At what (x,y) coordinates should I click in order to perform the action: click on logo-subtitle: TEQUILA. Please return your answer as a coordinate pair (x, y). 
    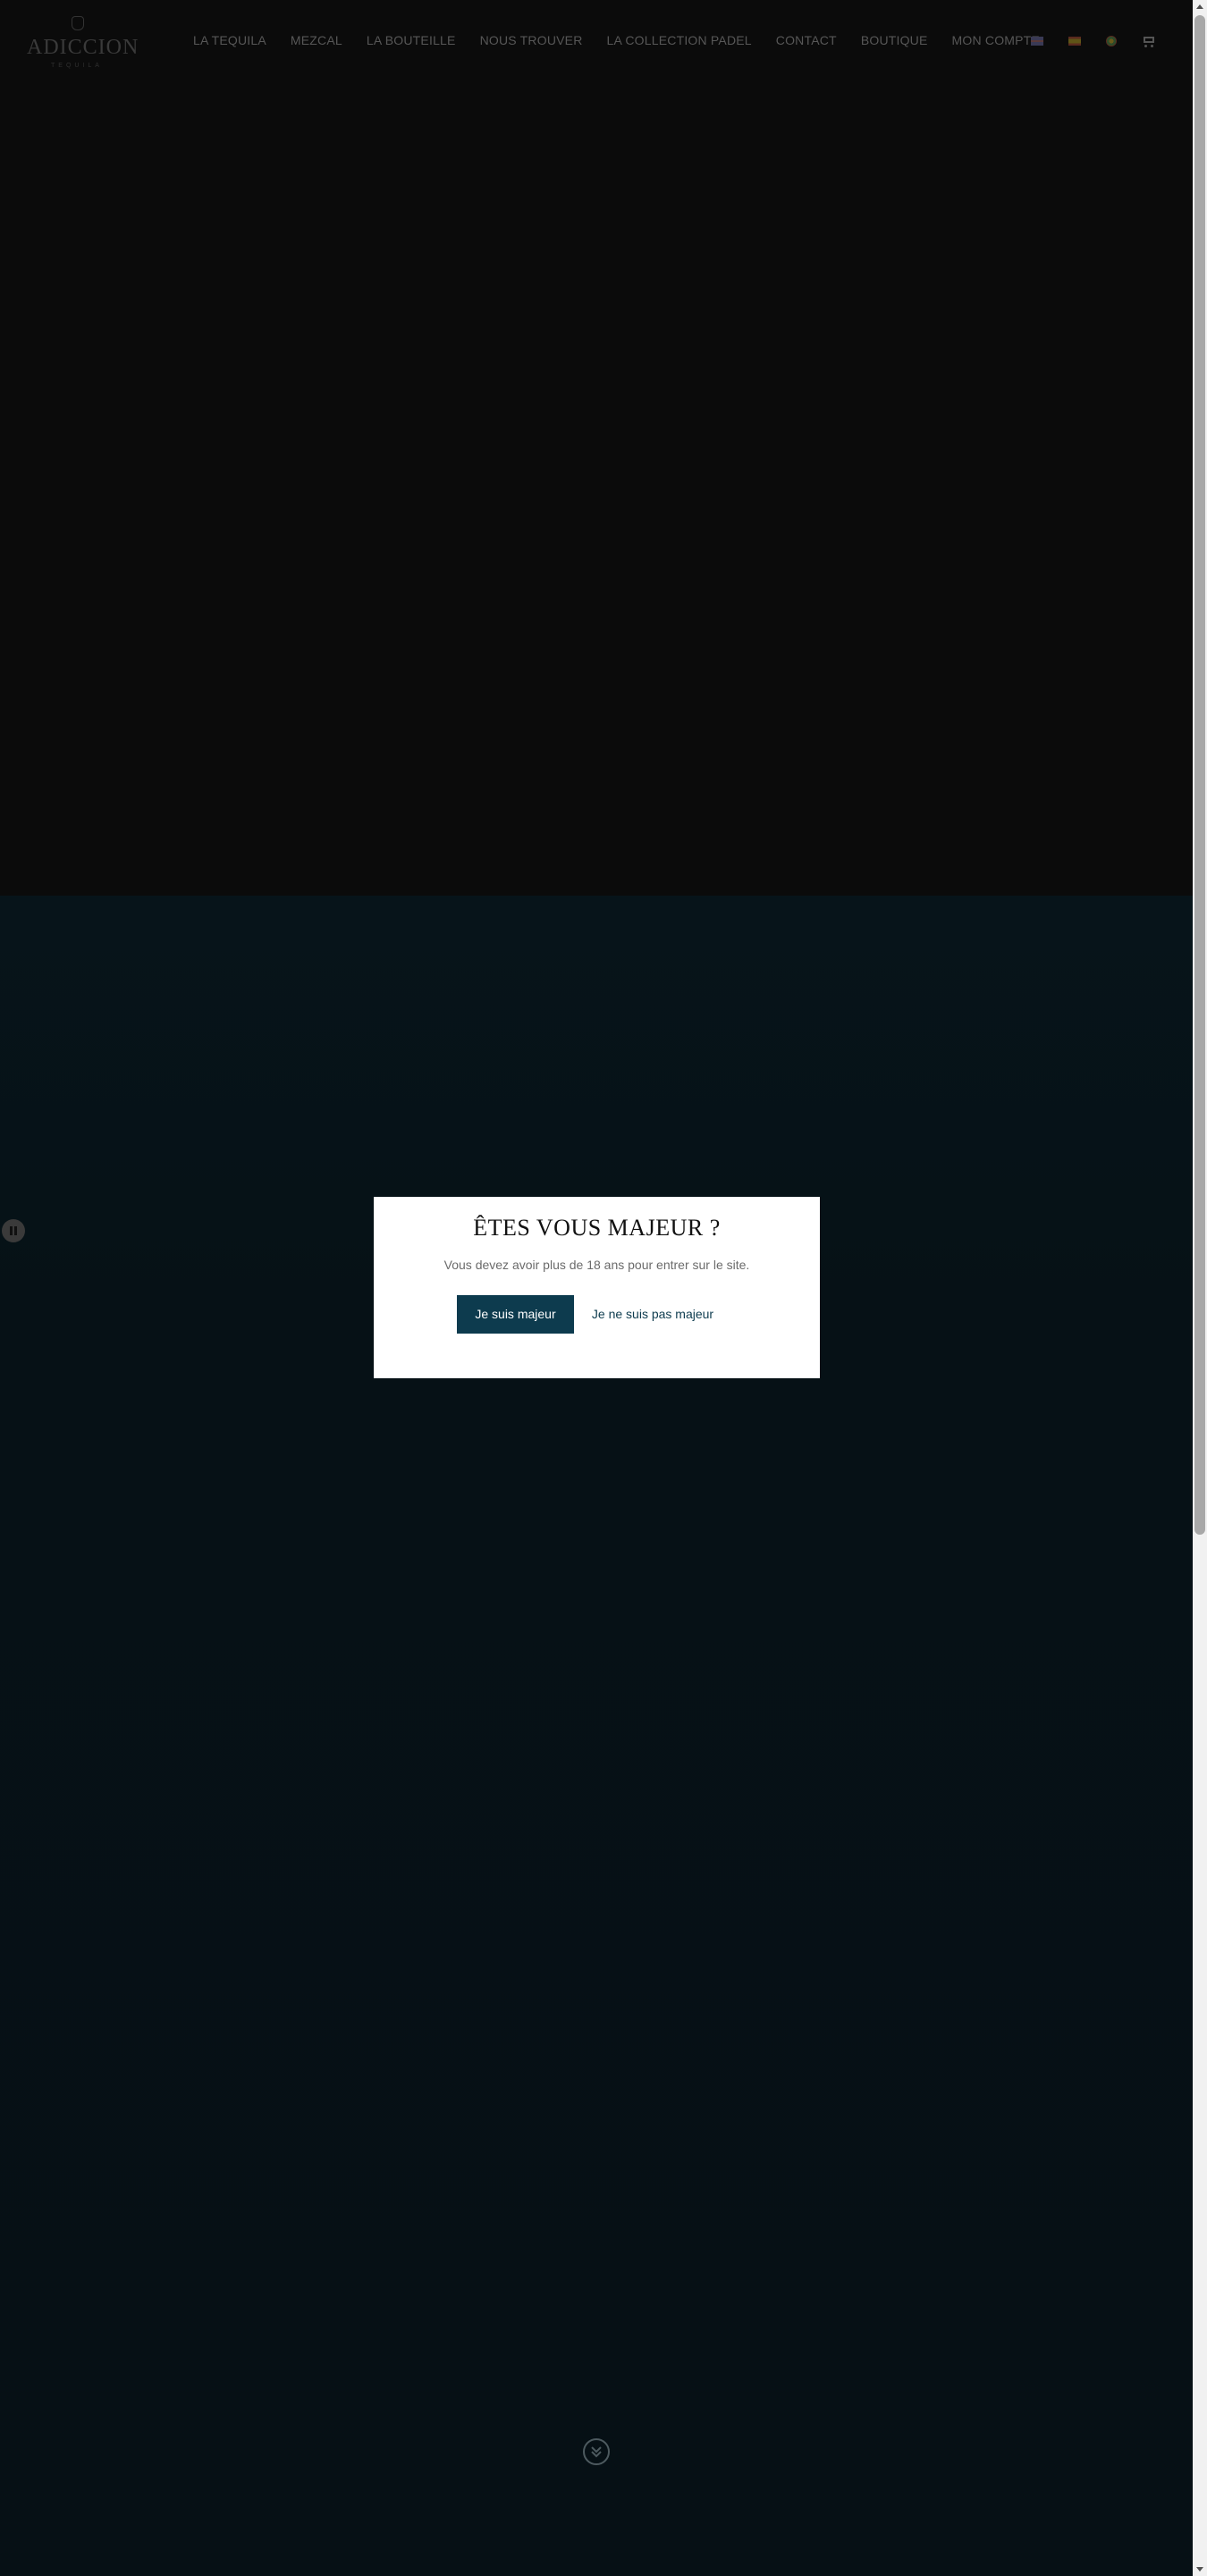
    Looking at the image, I should click on (77, 66).